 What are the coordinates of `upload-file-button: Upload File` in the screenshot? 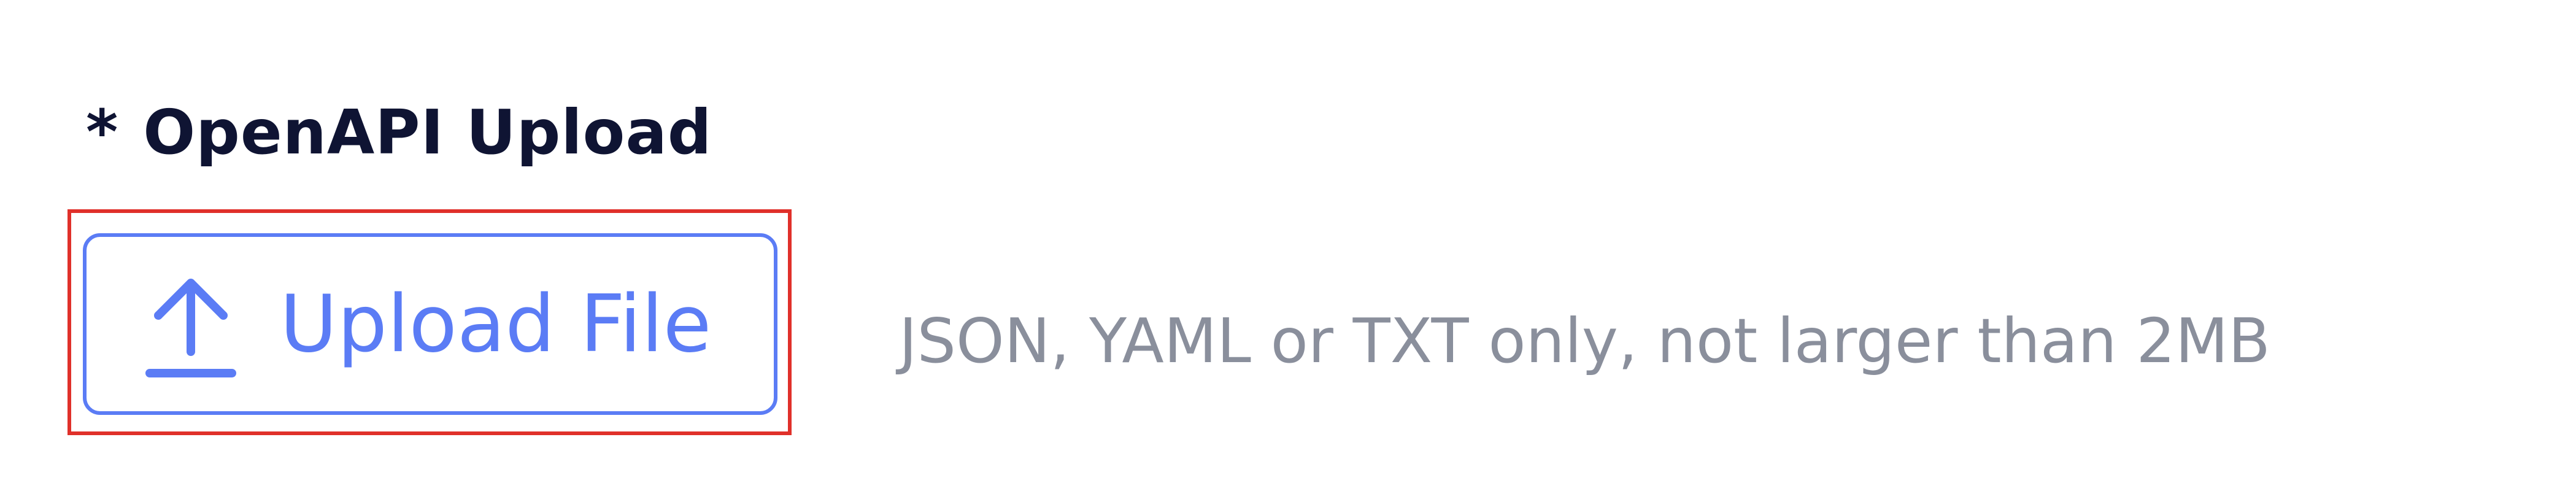 It's located at (430, 324).